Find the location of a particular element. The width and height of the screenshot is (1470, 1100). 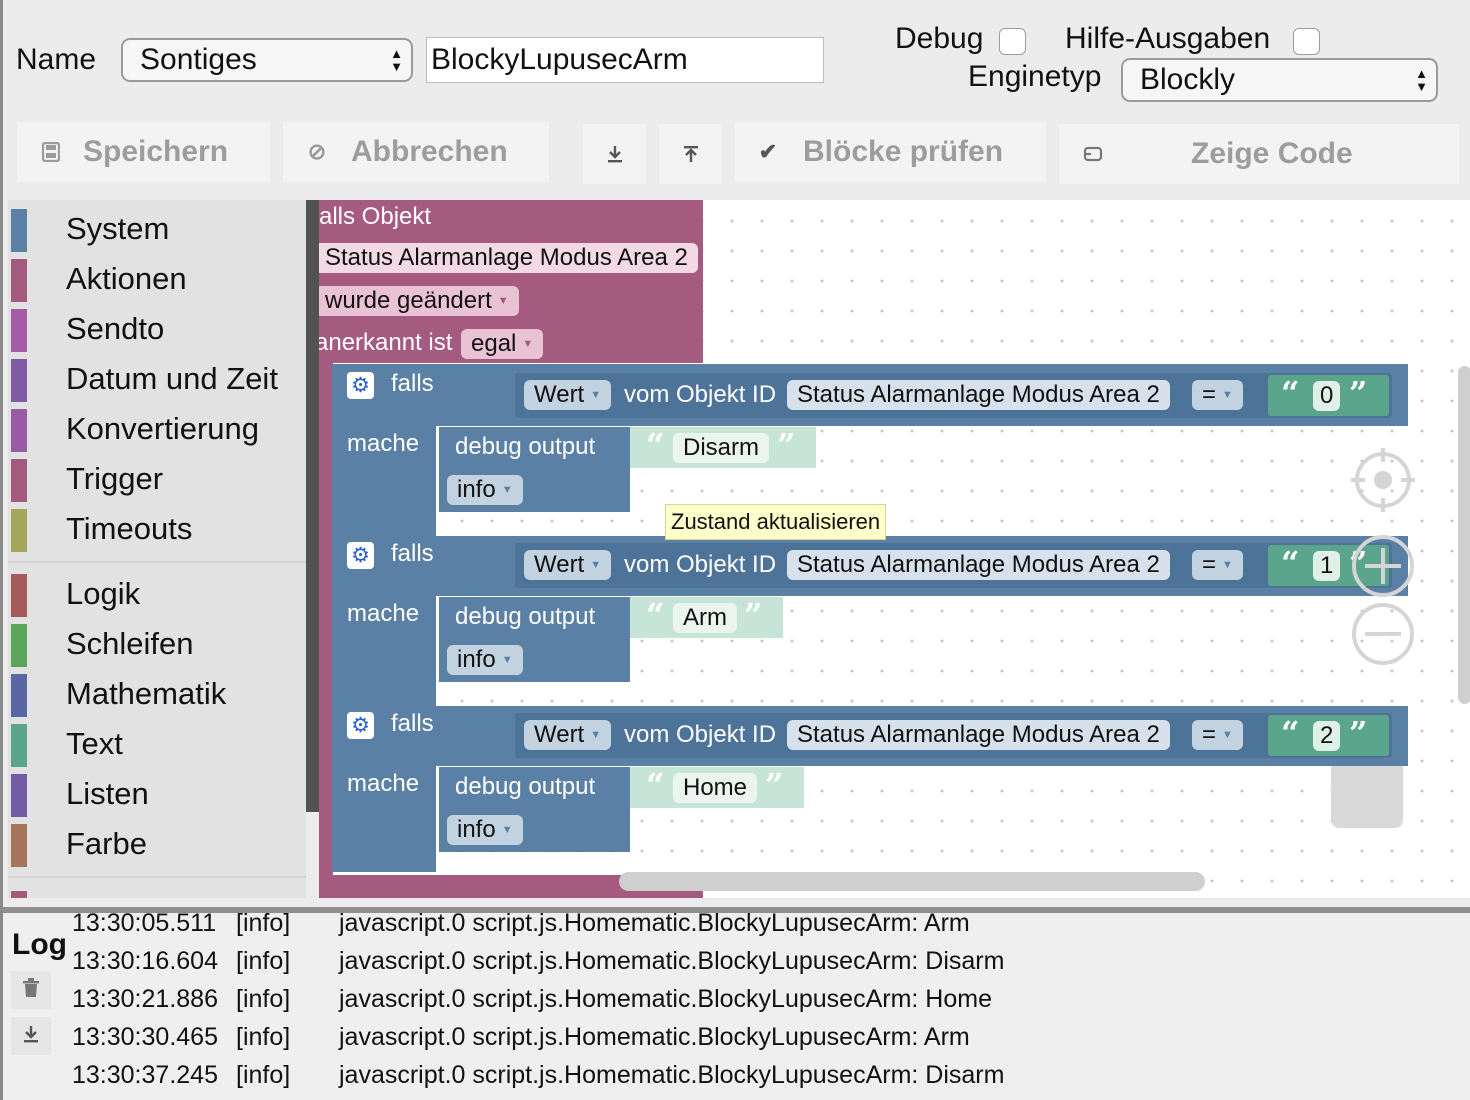

category-label: Sendto is located at coordinates (115, 328).